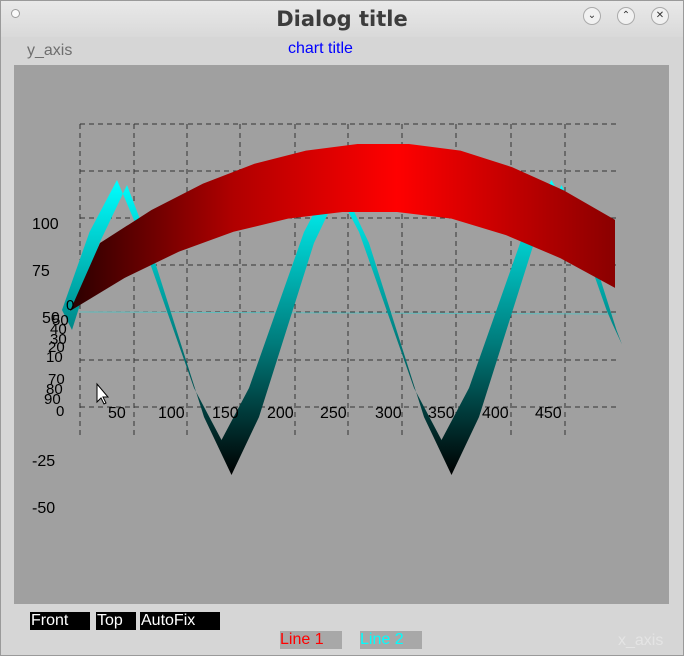 This screenshot has height=656, width=684. Describe the element at coordinates (388, 413) in the screenshot. I see `x-tick-label: 300` at that location.